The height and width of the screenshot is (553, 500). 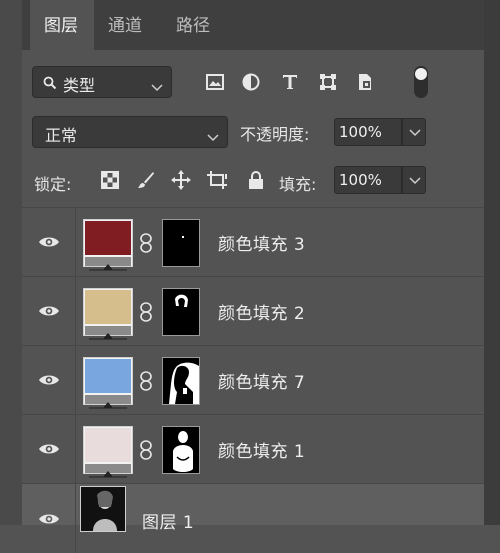 I want to click on layer-row: 颜色填充 1, so click(x=253, y=449).